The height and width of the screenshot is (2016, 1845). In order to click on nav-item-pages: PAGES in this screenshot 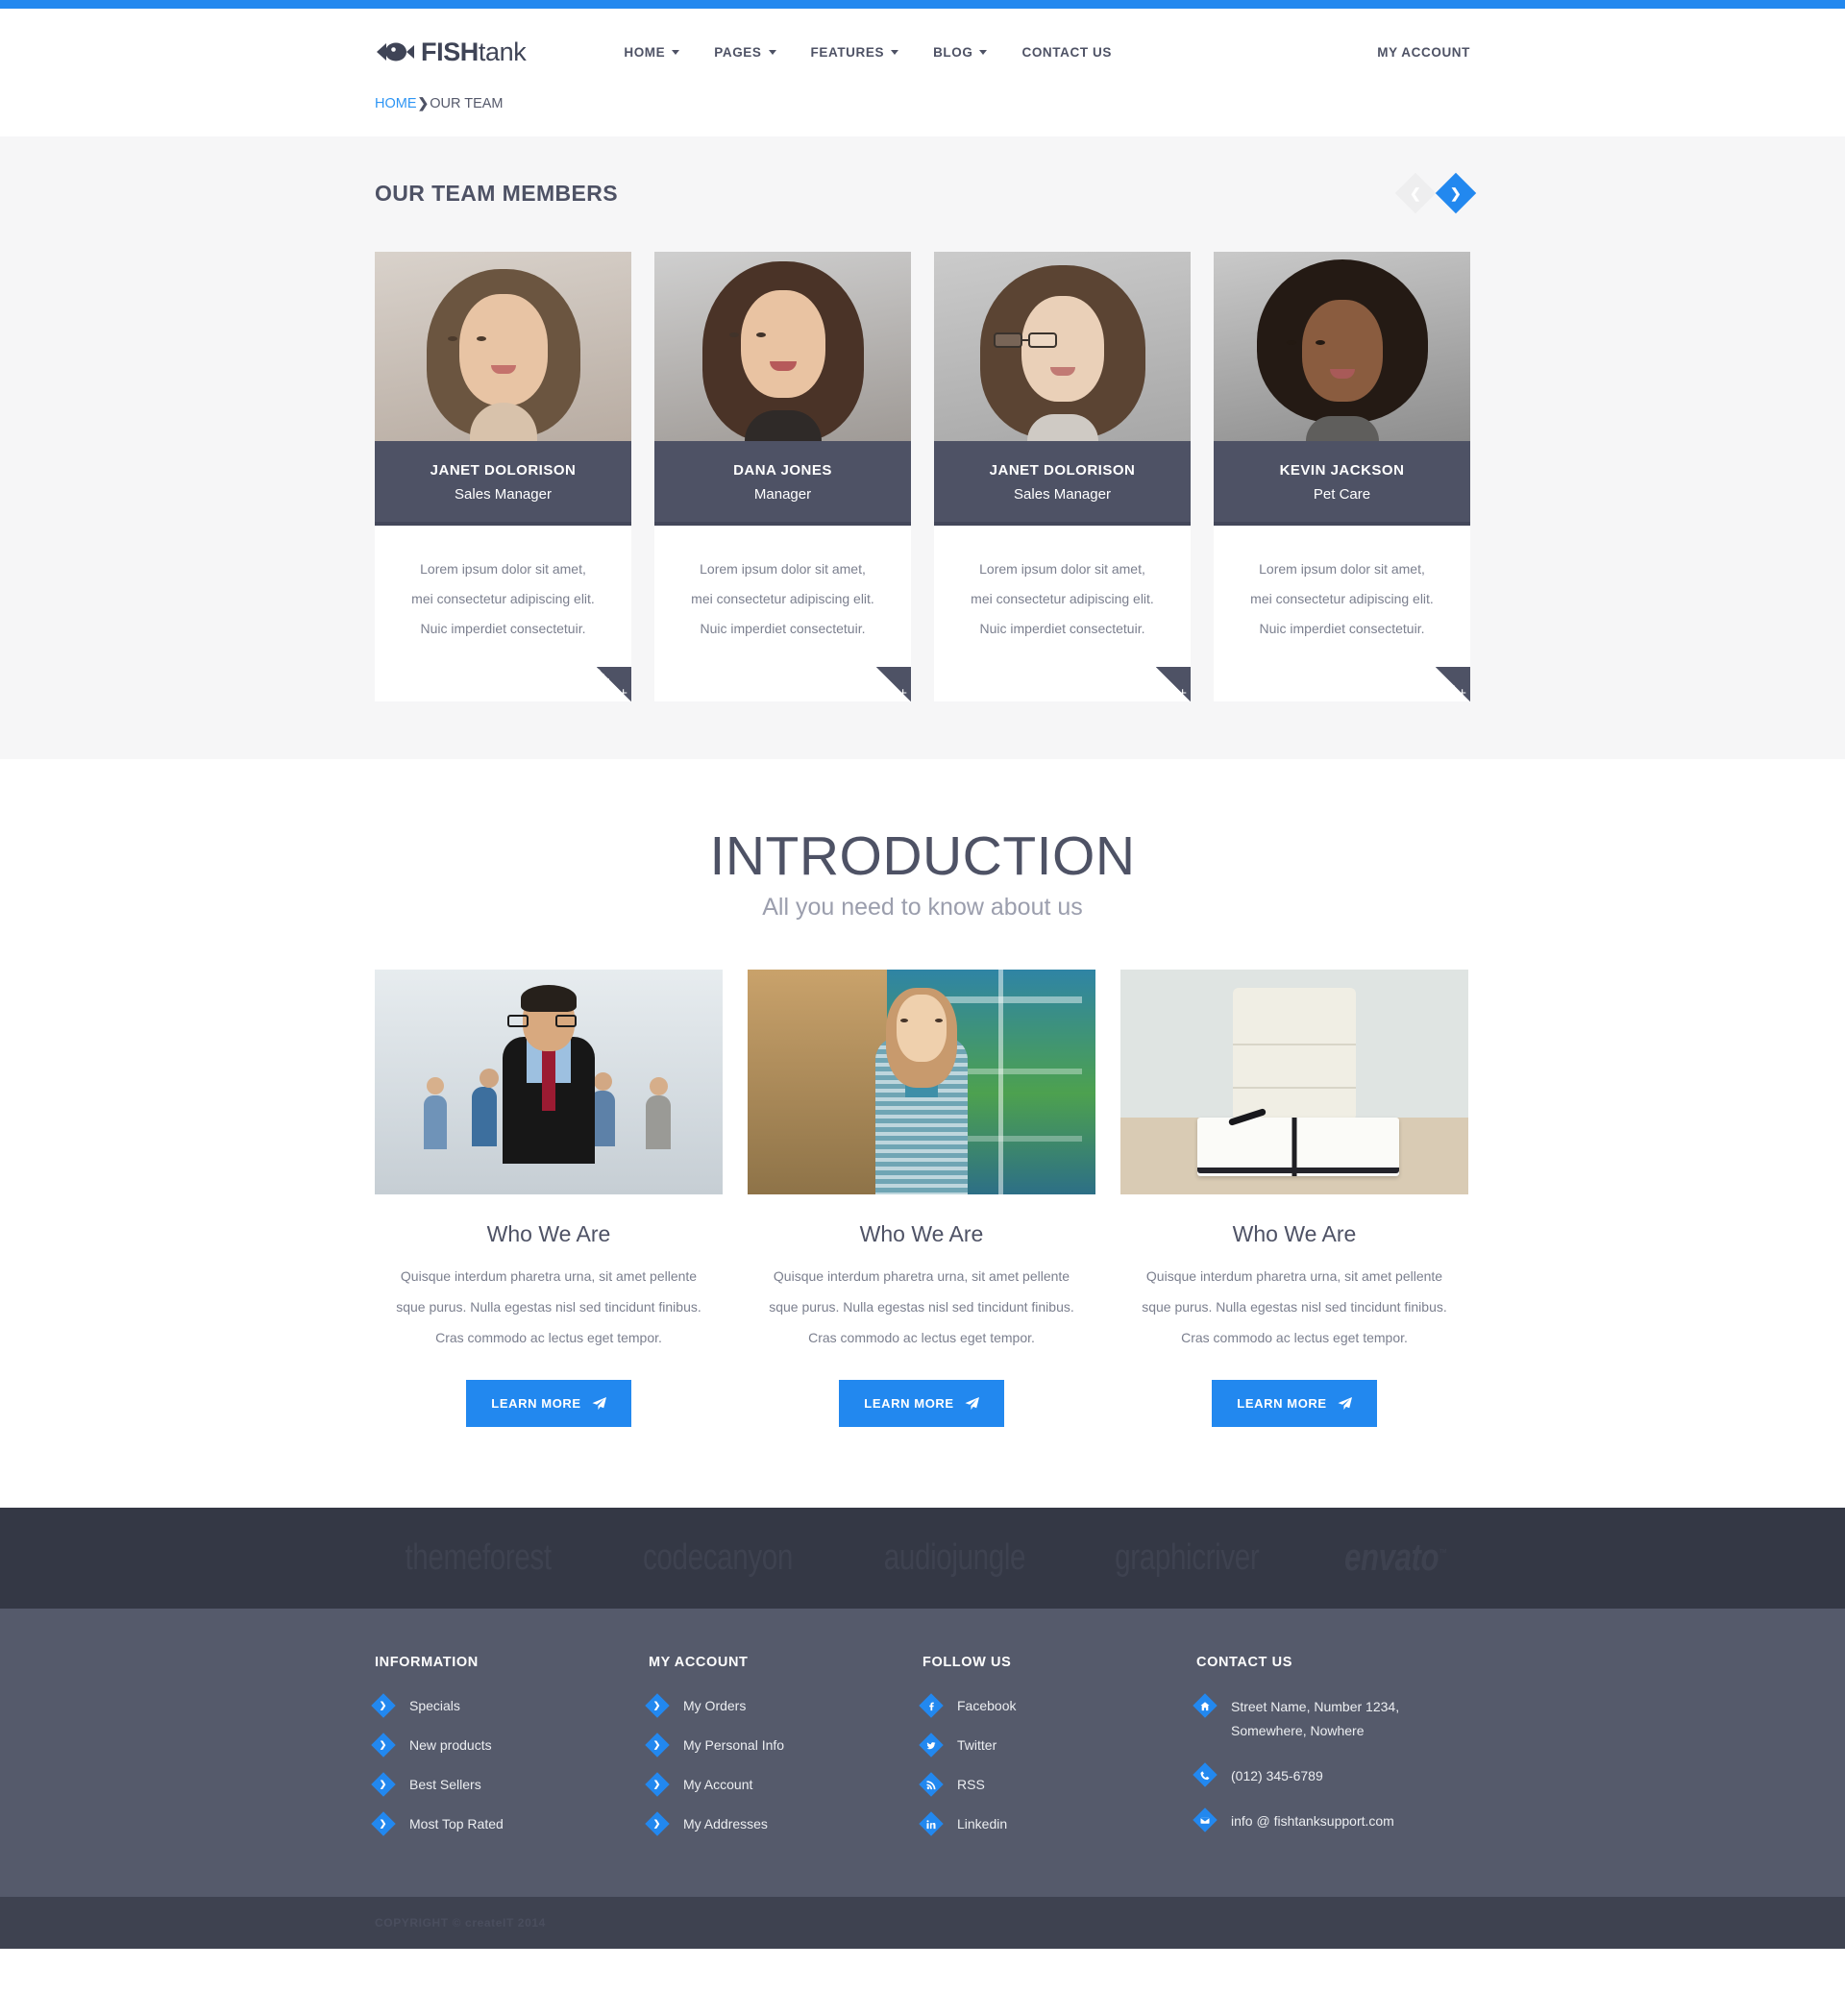, I will do `click(745, 52)`.